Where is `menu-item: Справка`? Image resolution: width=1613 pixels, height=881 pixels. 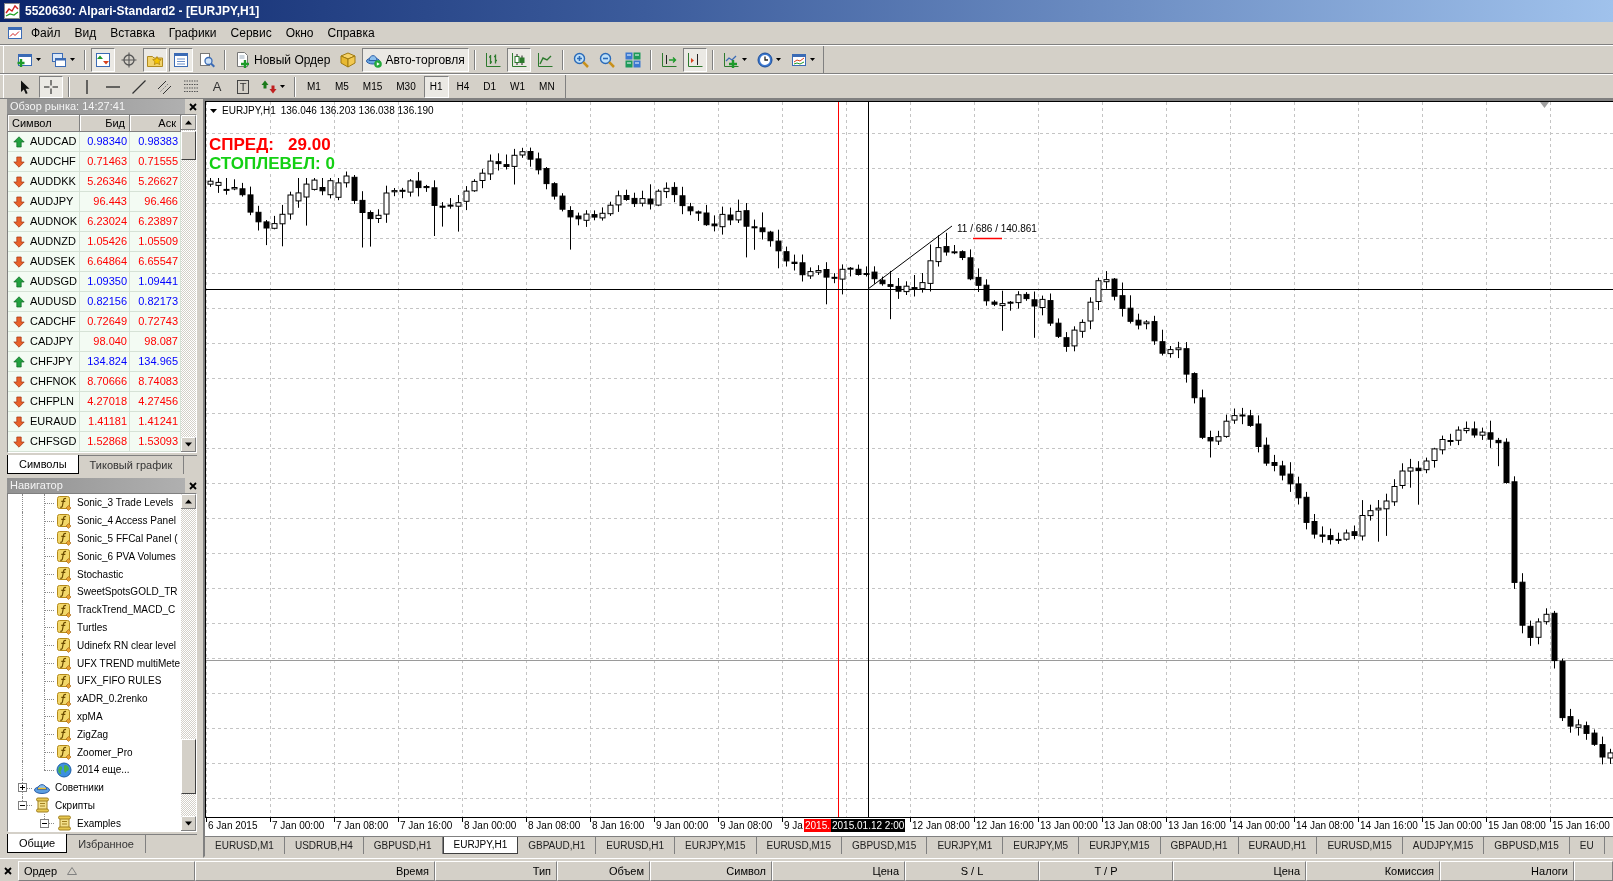 menu-item: Справка is located at coordinates (351, 33).